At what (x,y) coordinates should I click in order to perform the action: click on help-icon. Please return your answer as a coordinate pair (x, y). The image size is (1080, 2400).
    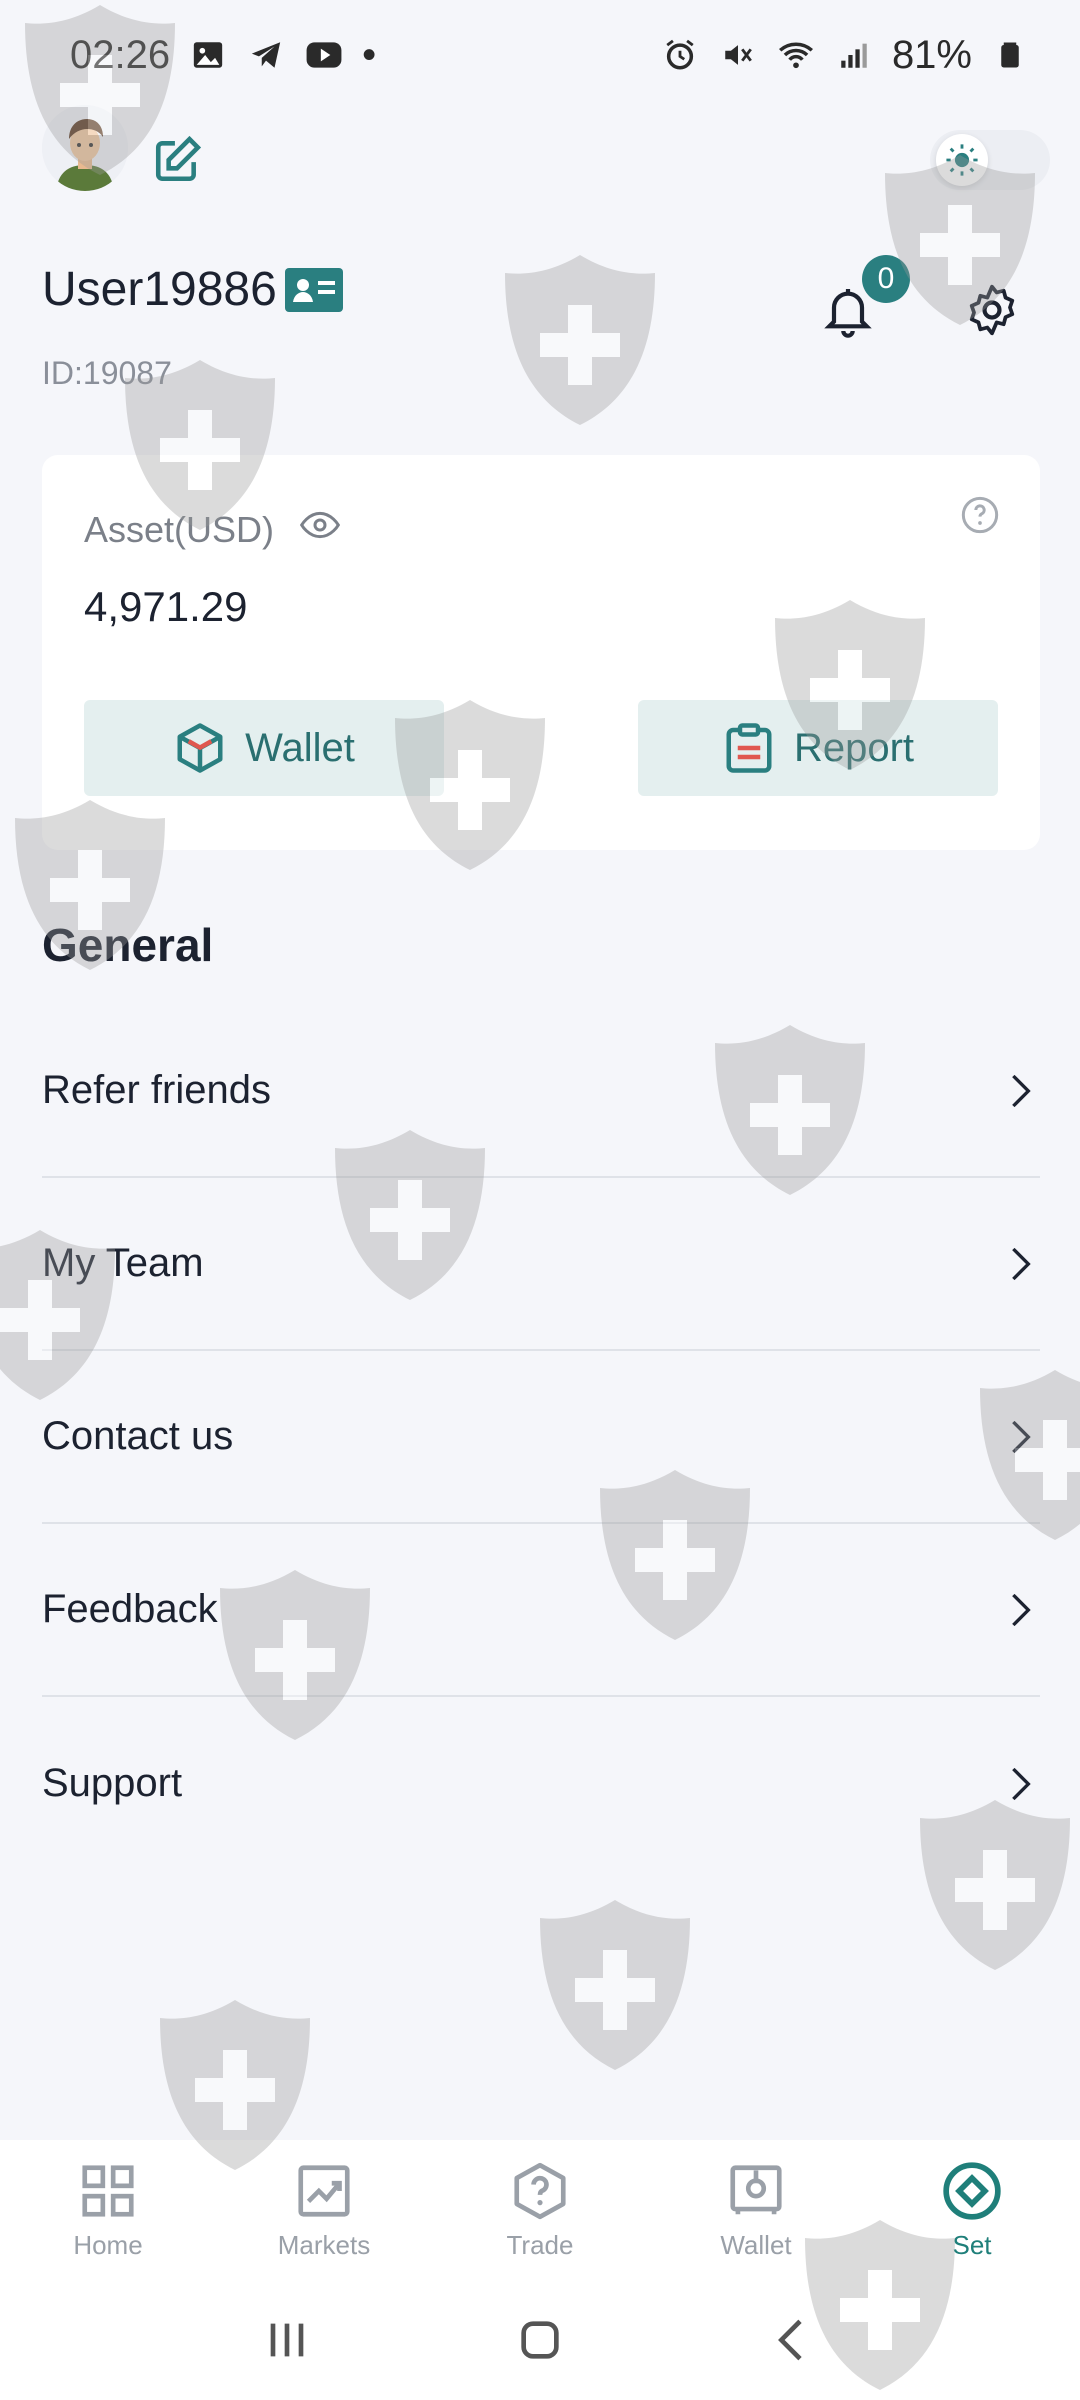
    Looking at the image, I should click on (980, 515).